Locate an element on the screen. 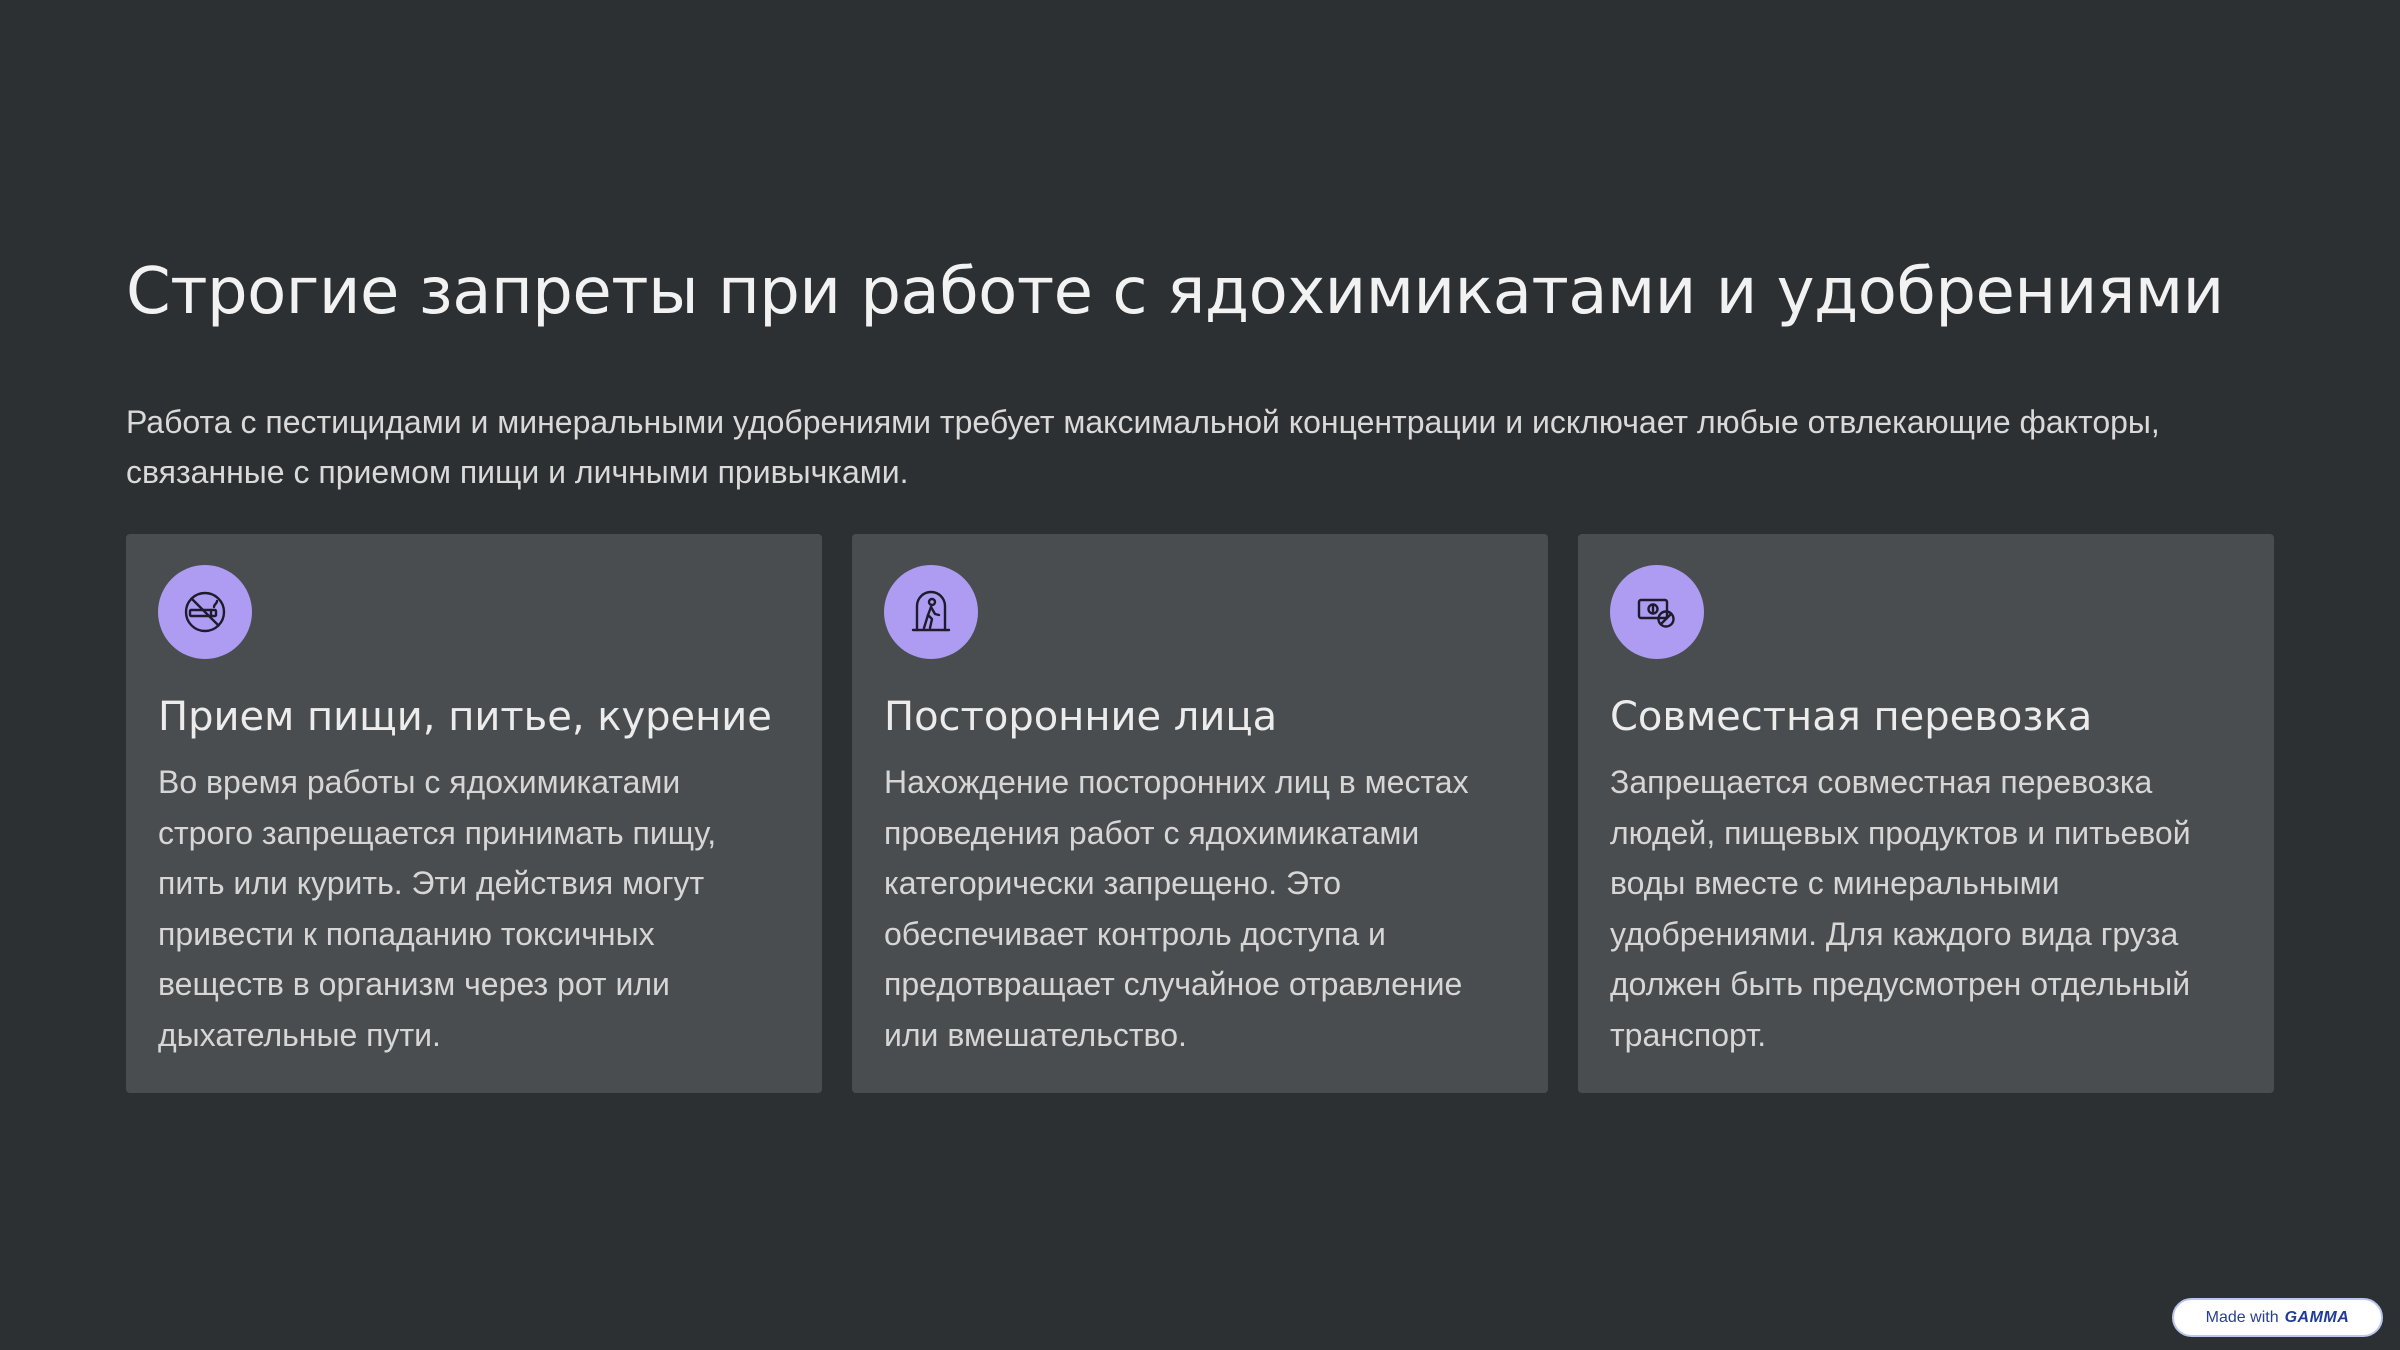  gamma-logo: GAMMA is located at coordinates (2317, 1317).